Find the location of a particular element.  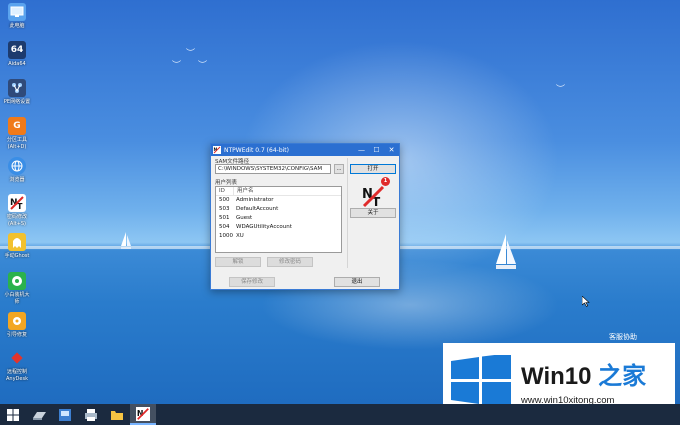

user-row: 501 Guest is located at coordinates (278, 218).